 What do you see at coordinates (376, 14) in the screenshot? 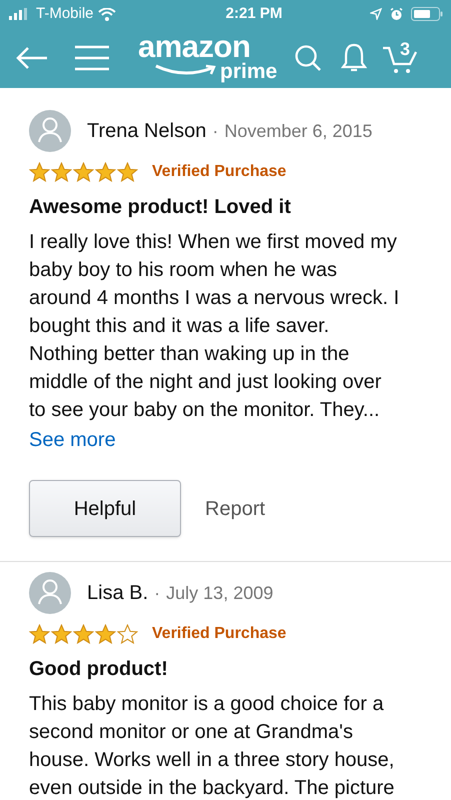
I see `location-arrow-icon` at bounding box center [376, 14].